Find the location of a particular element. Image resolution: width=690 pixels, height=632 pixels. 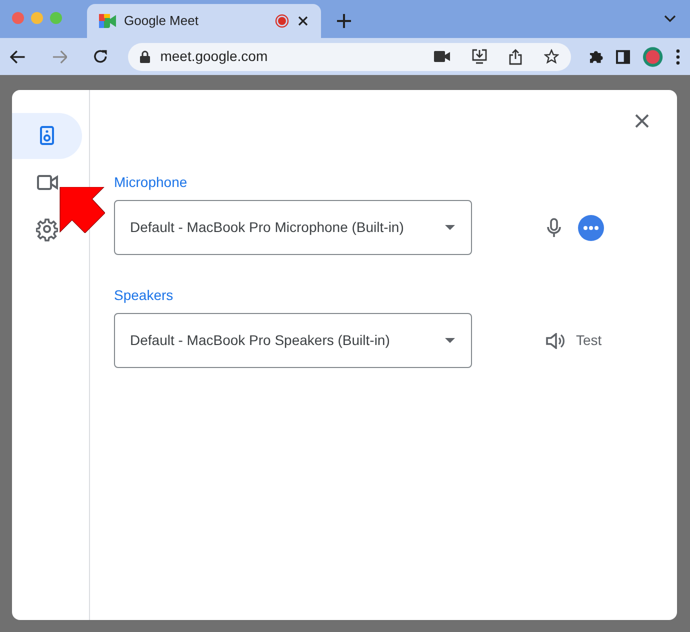

video-camera-logo-icon is located at coordinates (107, 21).